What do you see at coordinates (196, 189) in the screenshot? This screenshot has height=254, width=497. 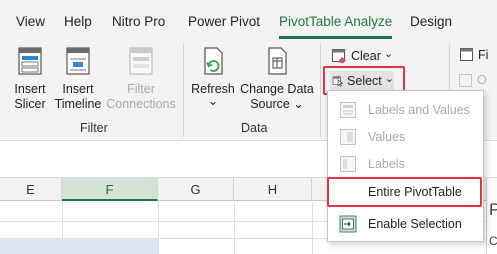 I see `column-header-g: G` at bounding box center [196, 189].